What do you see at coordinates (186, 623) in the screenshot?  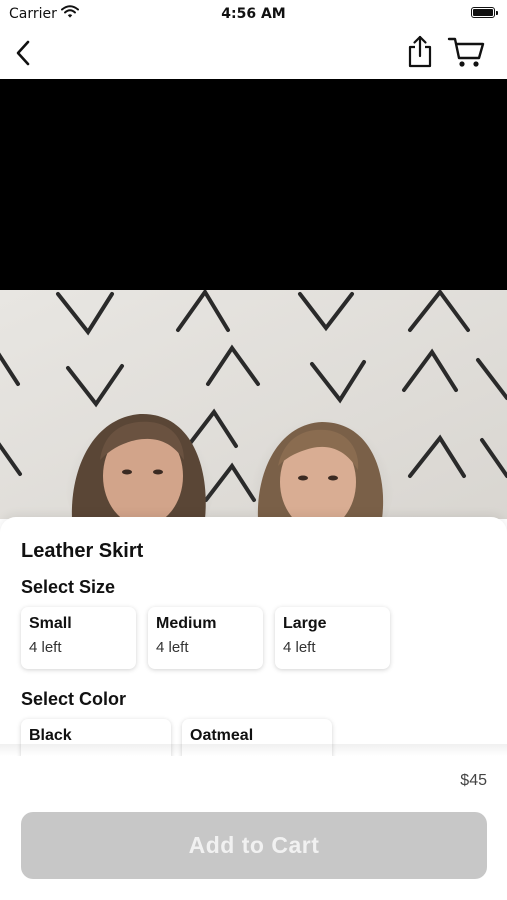 I see `size-option-name: Medium` at bounding box center [186, 623].